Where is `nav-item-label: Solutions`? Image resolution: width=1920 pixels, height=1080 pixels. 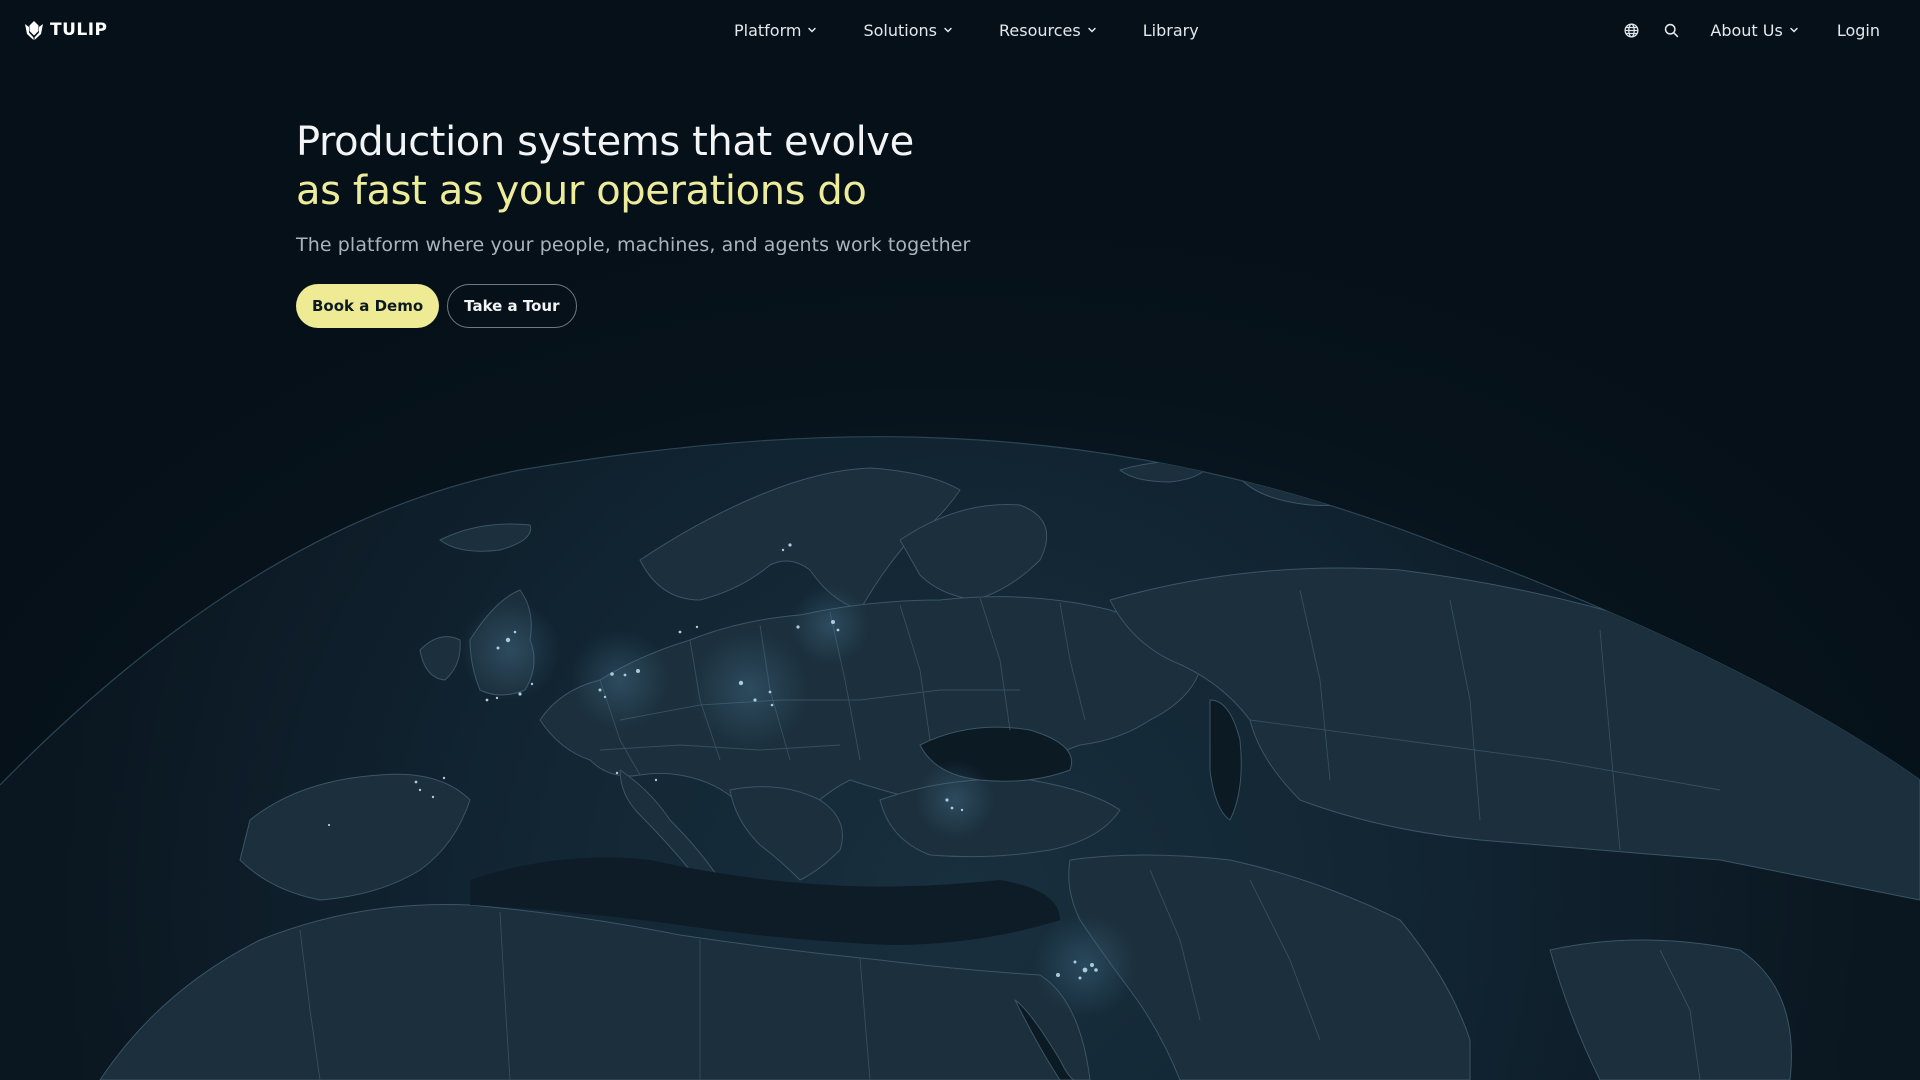
nav-item-label: Solutions is located at coordinates (900, 30).